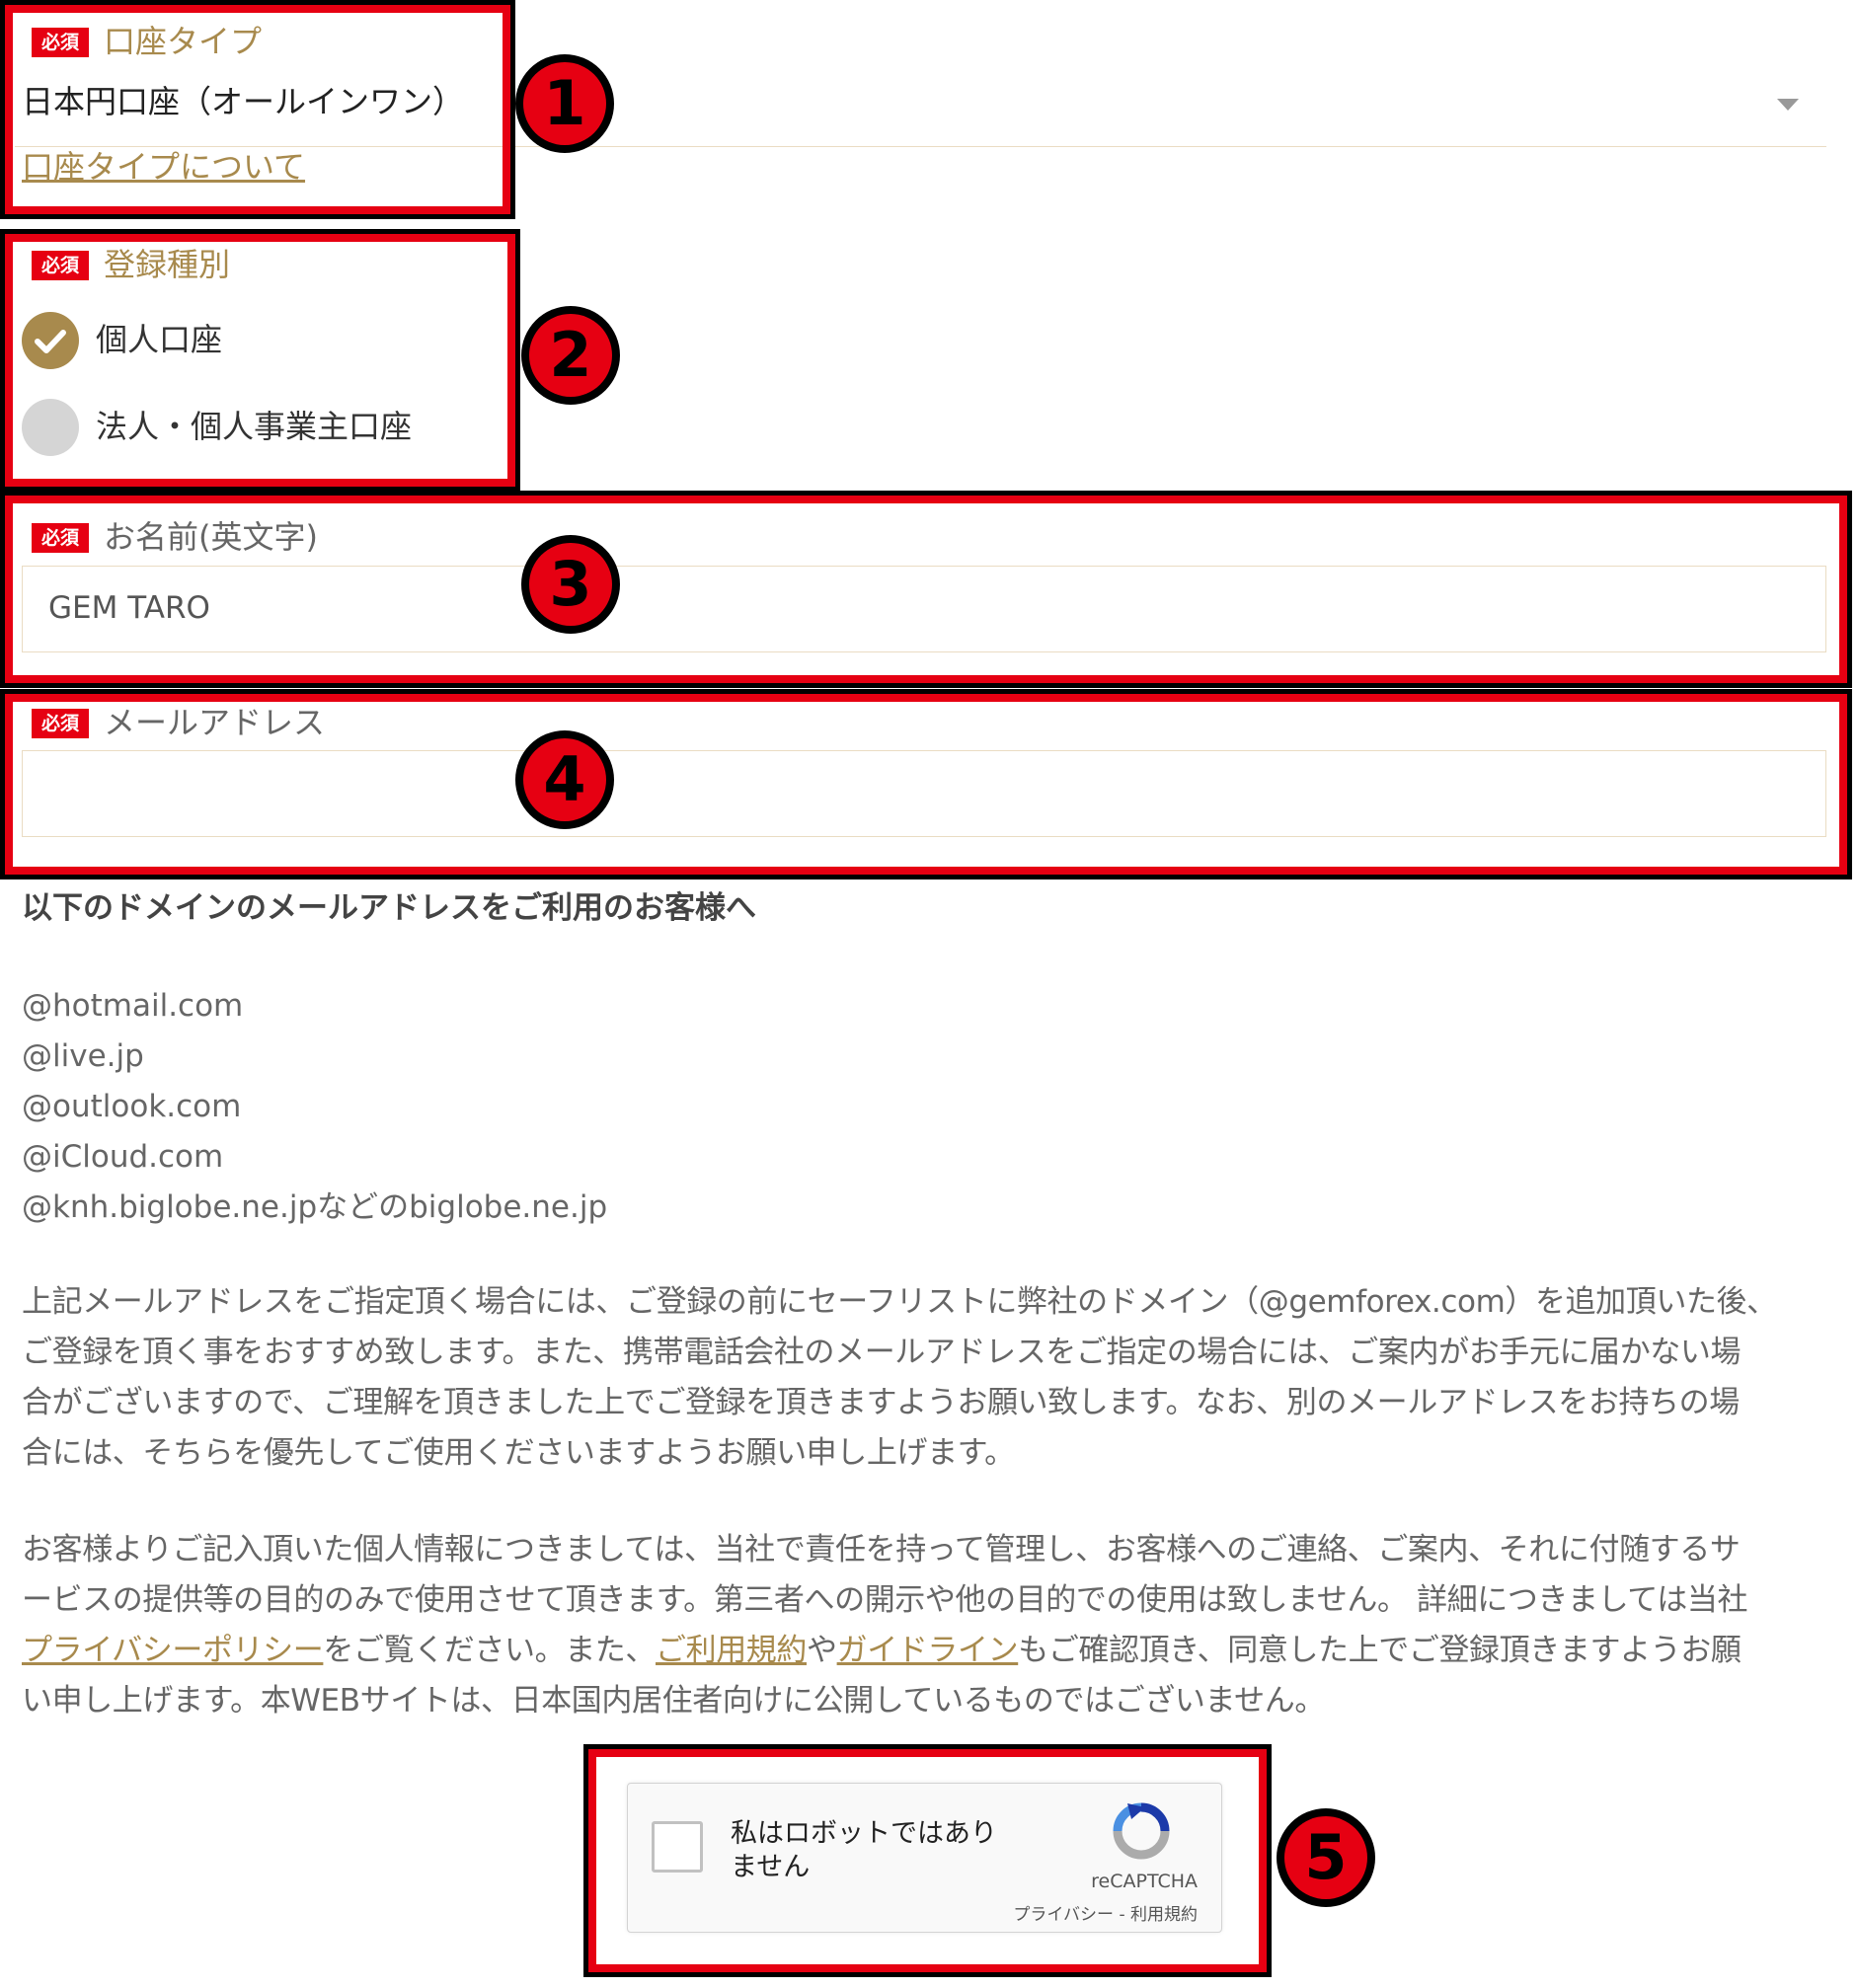  What do you see at coordinates (924, 793) in the screenshot?
I see `email-input` at bounding box center [924, 793].